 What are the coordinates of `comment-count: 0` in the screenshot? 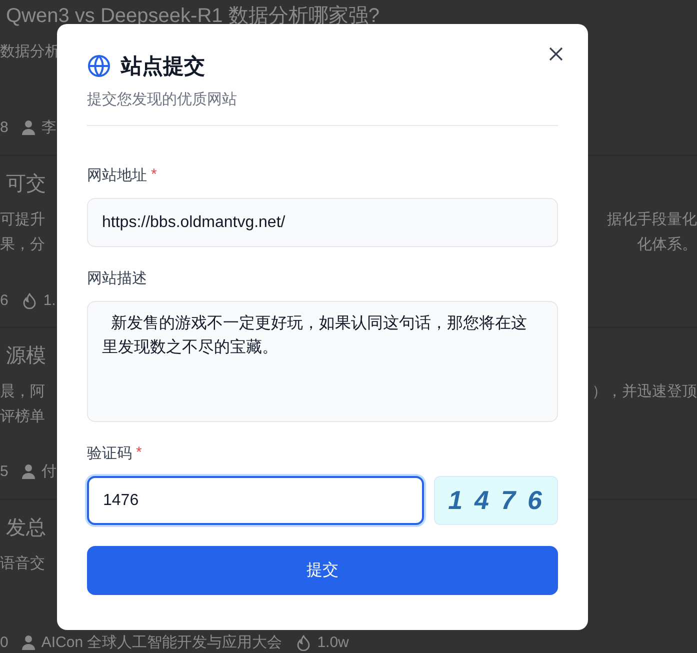 It's located at (4, 642).